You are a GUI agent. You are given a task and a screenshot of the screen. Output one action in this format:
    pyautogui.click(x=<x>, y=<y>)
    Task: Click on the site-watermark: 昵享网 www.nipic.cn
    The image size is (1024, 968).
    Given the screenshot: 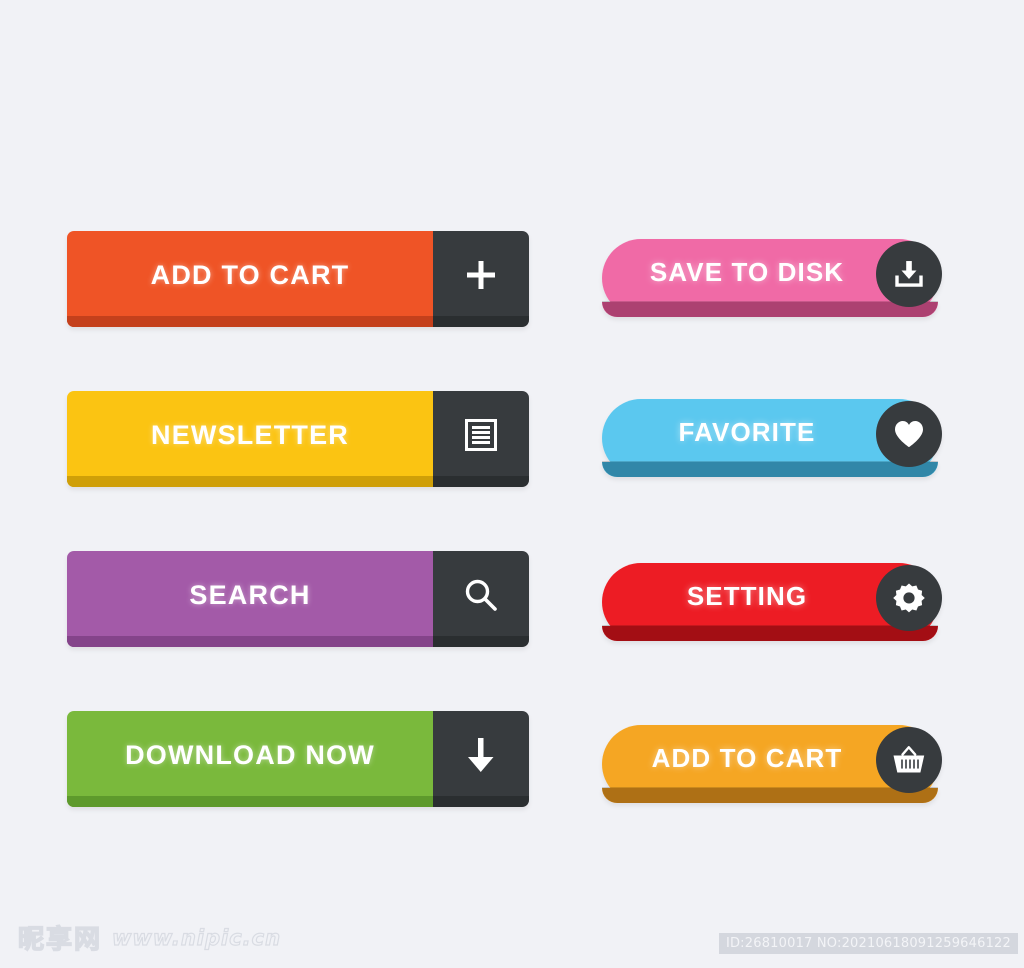 What is the action you would take?
    pyautogui.click(x=149, y=937)
    